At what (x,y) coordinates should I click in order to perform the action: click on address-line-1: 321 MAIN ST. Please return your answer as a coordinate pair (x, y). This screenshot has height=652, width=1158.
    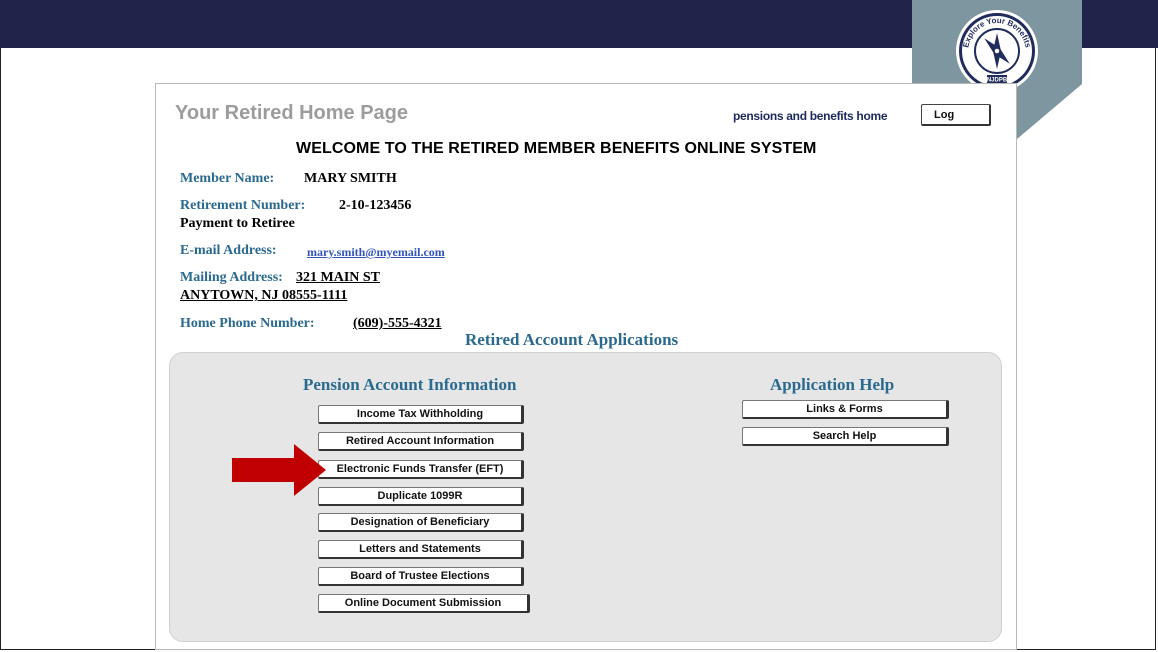
    Looking at the image, I should click on (338, 277).